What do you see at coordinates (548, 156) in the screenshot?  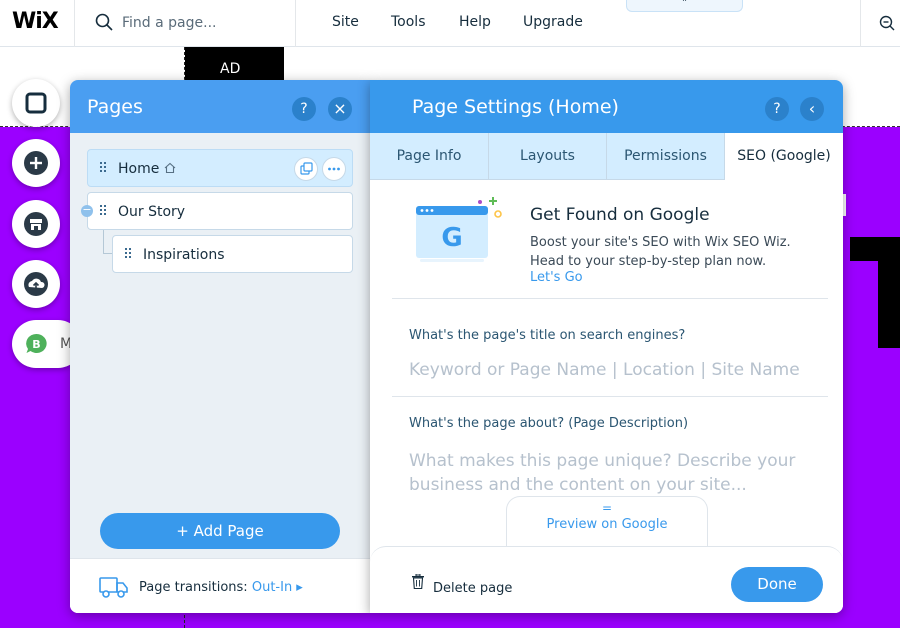 I see `tab-layouts: Layouts` at bounding box center [548, 156].